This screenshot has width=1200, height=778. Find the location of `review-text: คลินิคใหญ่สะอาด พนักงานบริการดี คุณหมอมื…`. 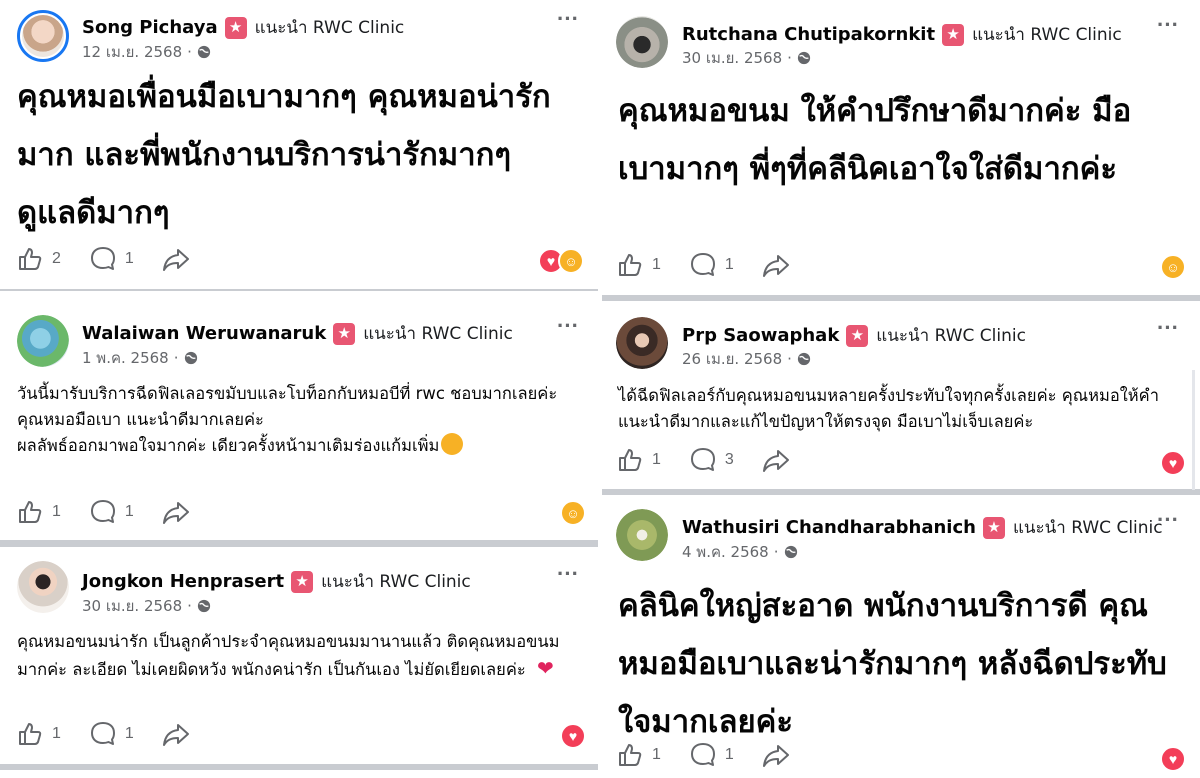

review-text: คลินิคใหญ่สะอาด พนักงานบริการดี คุณหมอมื… is located at coordinates (892, 664).